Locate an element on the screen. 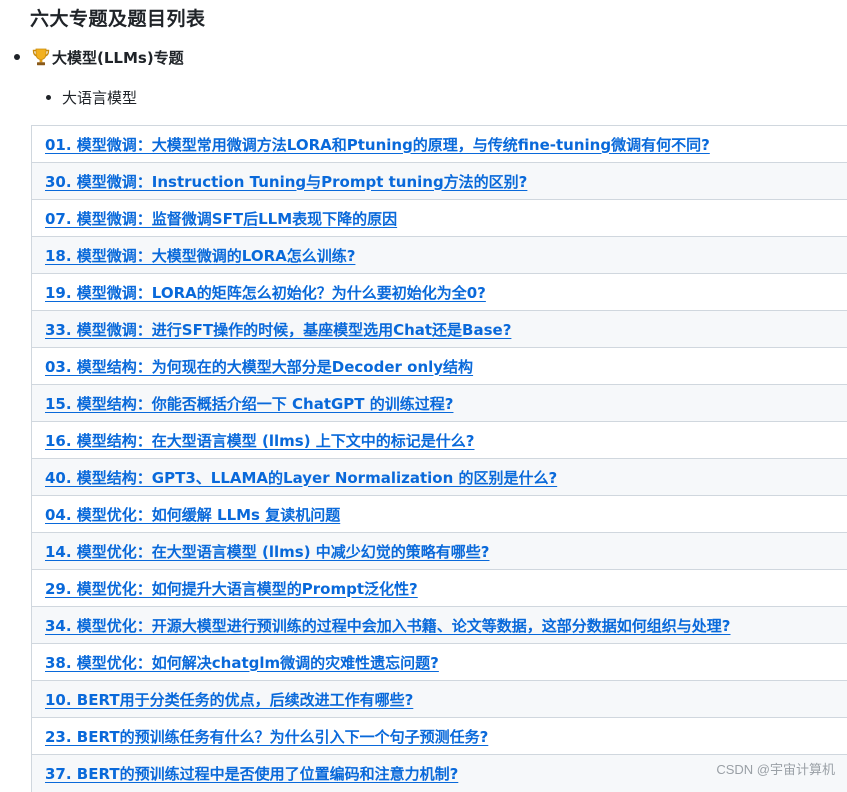 Image resolution: width=847 pixels, height=792 pixels. subtopic-label: 大语言模型 is located at coordinates (99, 97).